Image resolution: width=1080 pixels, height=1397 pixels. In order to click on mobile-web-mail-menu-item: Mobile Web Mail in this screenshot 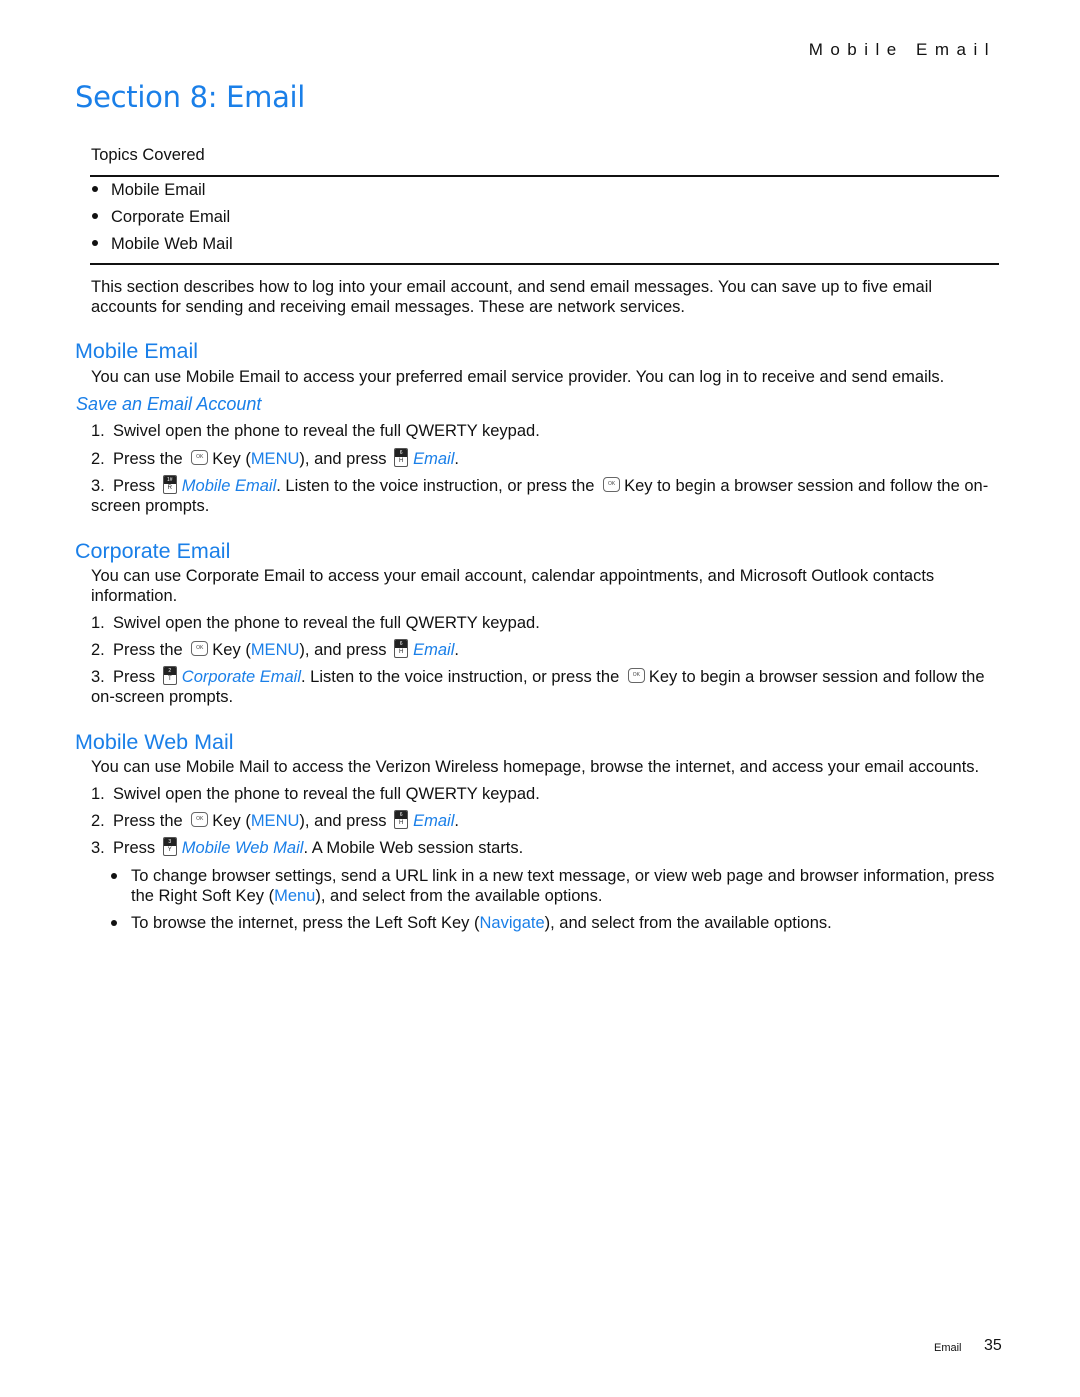, I will do `click(242, 848)`.